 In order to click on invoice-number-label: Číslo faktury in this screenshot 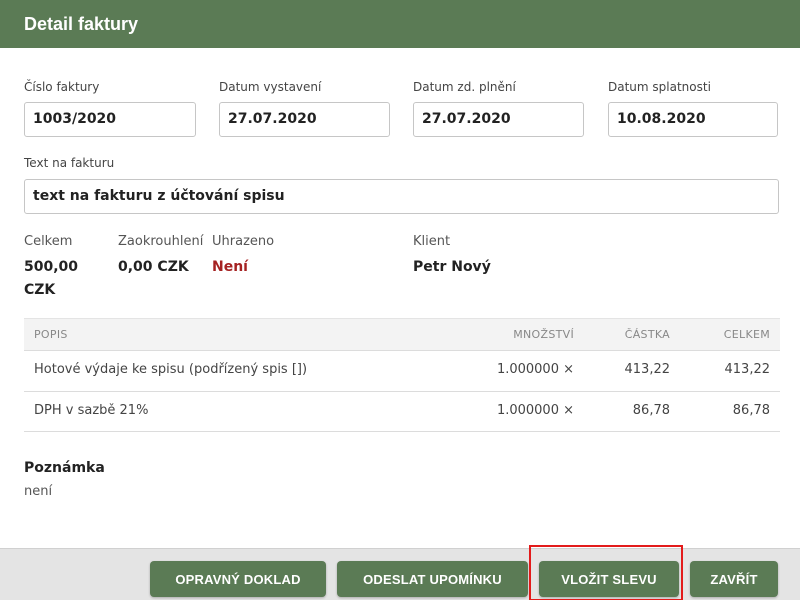, I will do `click(62, 87)`.